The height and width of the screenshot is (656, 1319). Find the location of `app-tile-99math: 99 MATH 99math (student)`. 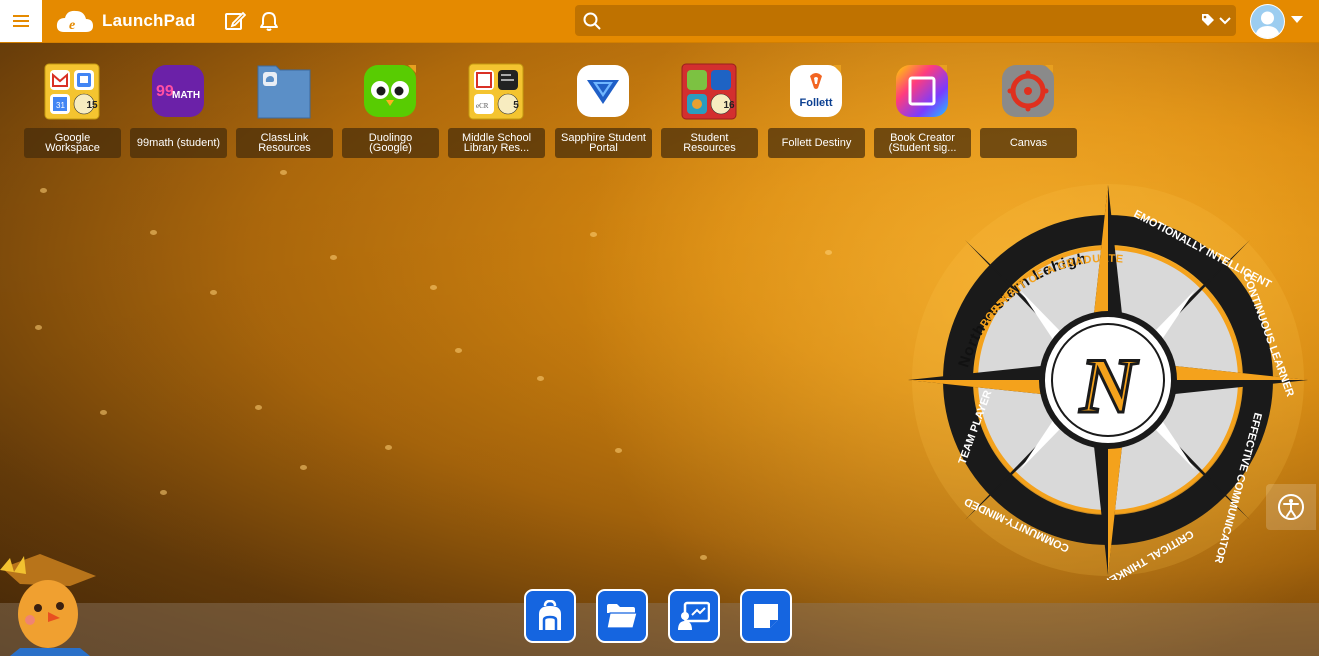

app-tile-99math: 99 MATH 99math (student) is located at coordinates (178, 111).